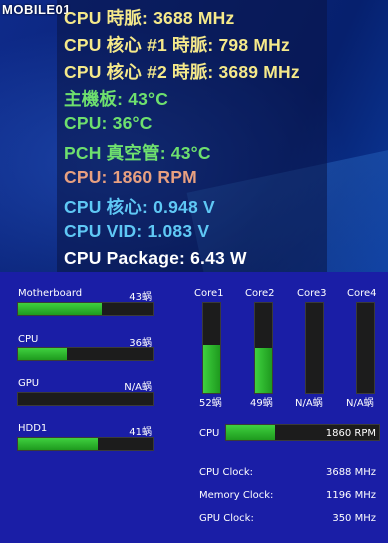 The height and width of the screenshot is (543, 388). What do you see at coordinates (260, 293) in the screenshot?
I see `core-label: Core2` at bounding box center [260, 293].